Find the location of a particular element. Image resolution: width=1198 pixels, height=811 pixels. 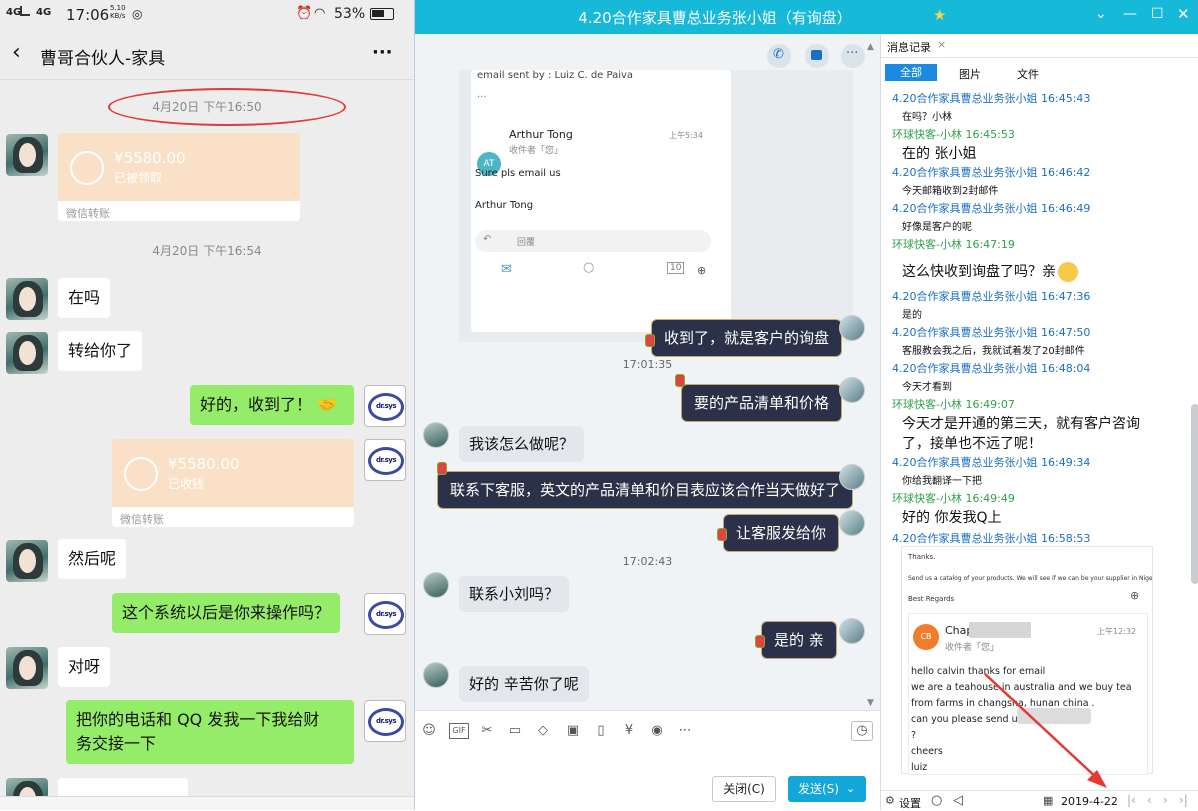

scissors-icon: ✂ is located at coordinates (487, 731).